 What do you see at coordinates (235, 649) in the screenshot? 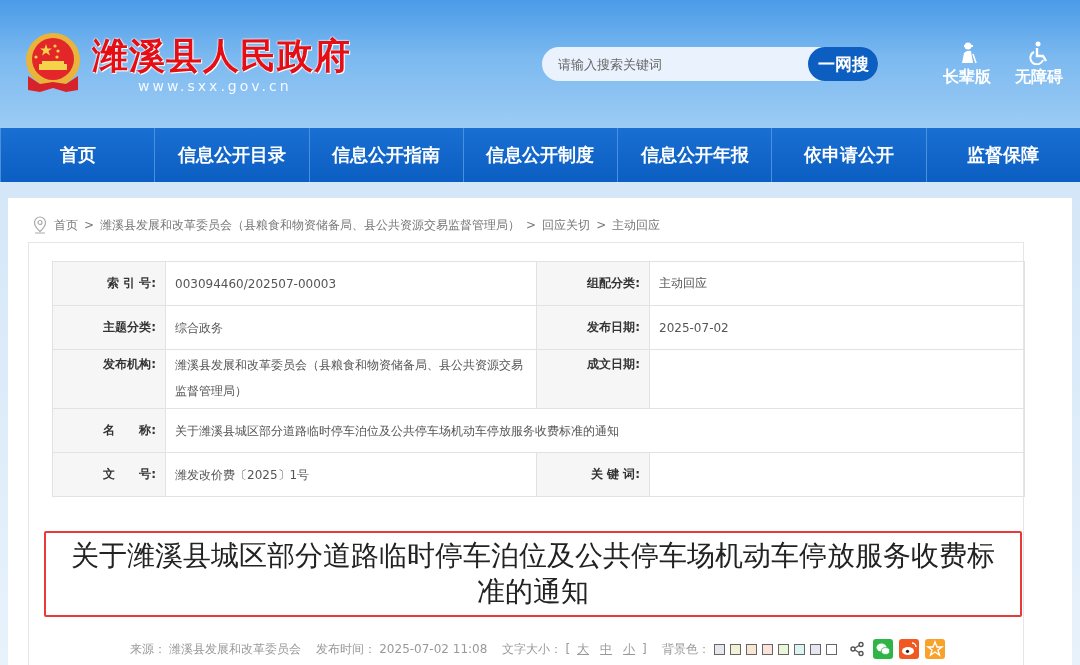
I see `source-value: 潍溪县发展和改革委员会` at bounding box center [235, 649].